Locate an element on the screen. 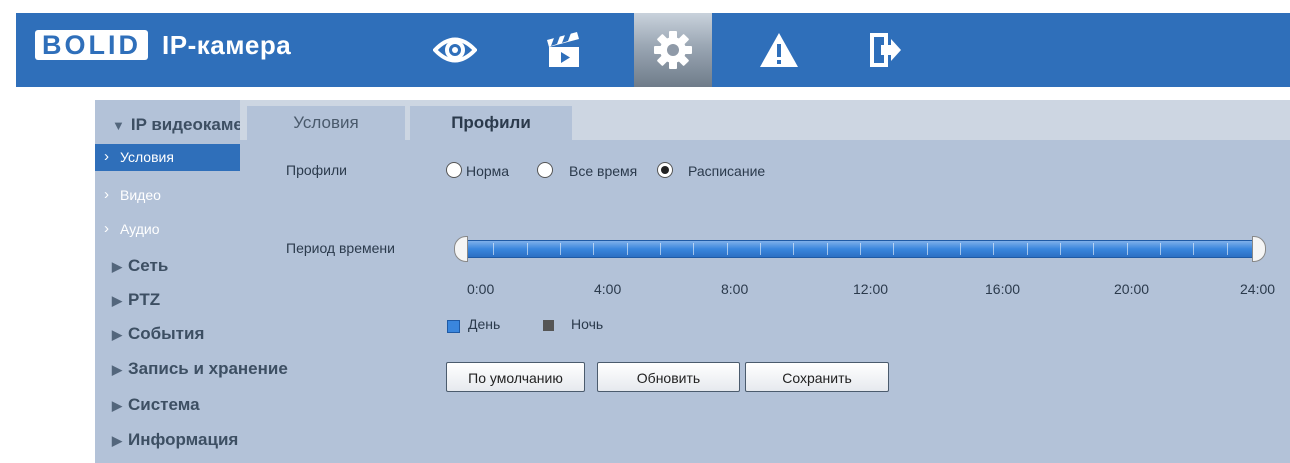 This screenshot has height=463, width=1290. legend-night-label: Ночь is located at coordinates (587, 324).